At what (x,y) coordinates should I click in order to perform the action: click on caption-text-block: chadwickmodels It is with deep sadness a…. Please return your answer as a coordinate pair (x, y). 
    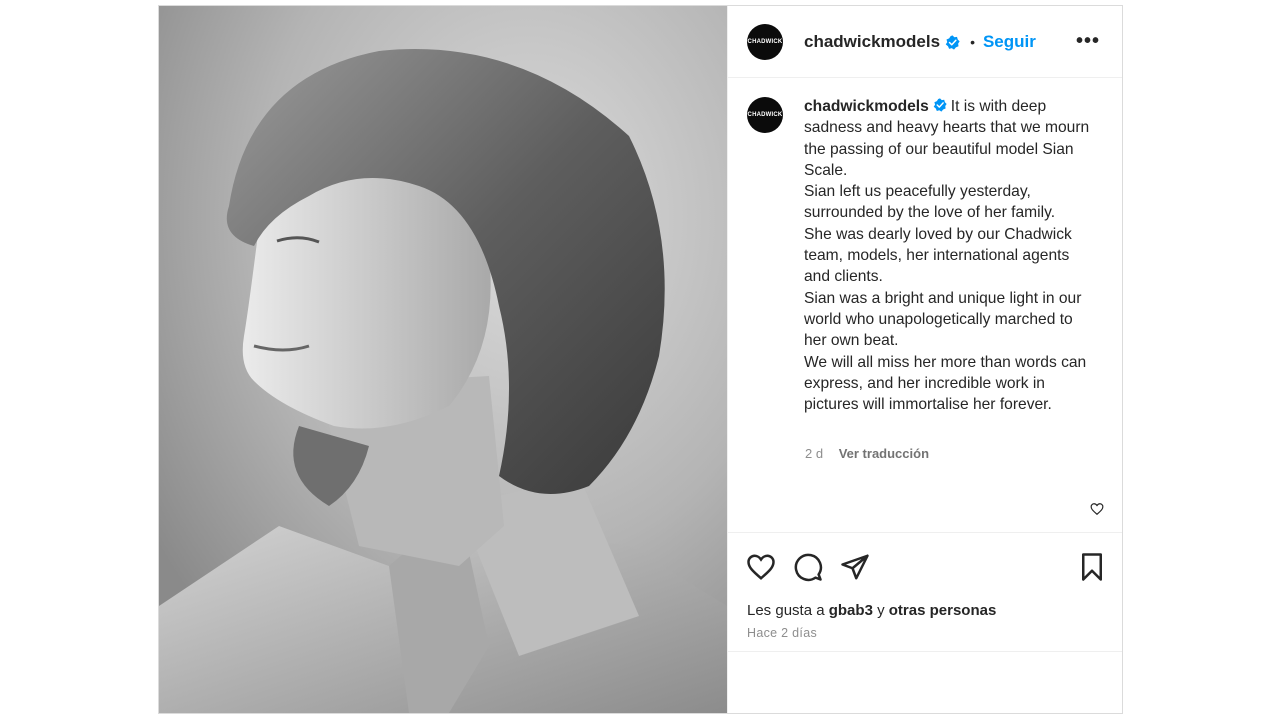
    Looking at the image, I should click on (949, 255).